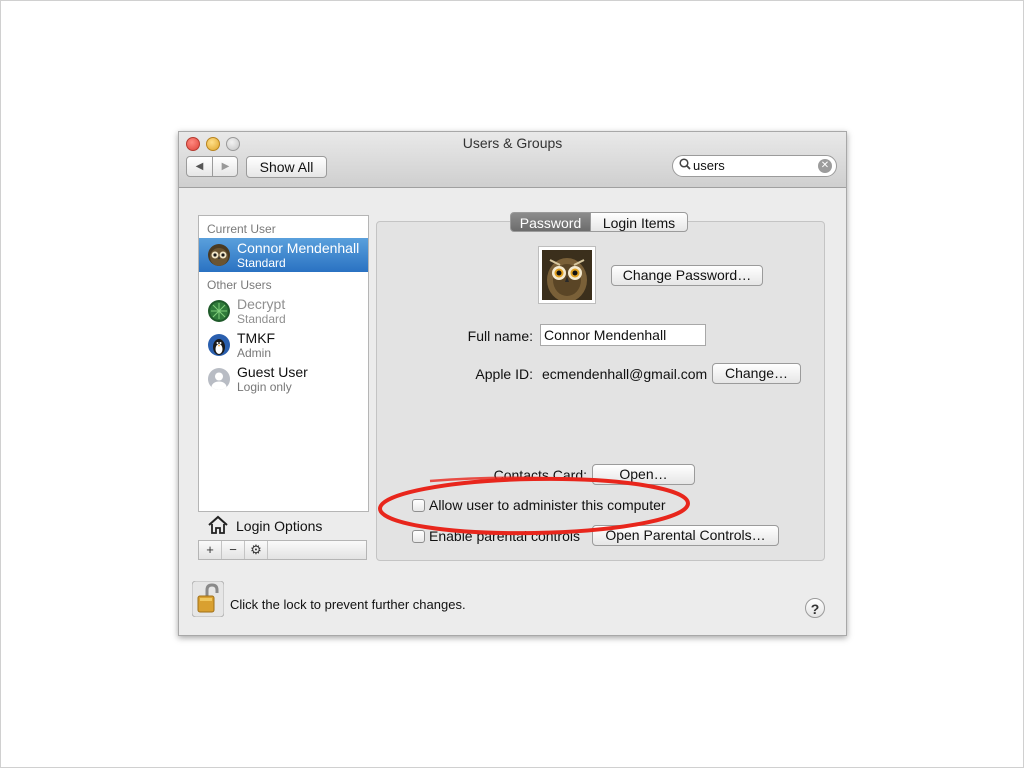  I want to click on titlebar: Users & Groups ◀ ▶ Show All users ✕, so click(512, 160).